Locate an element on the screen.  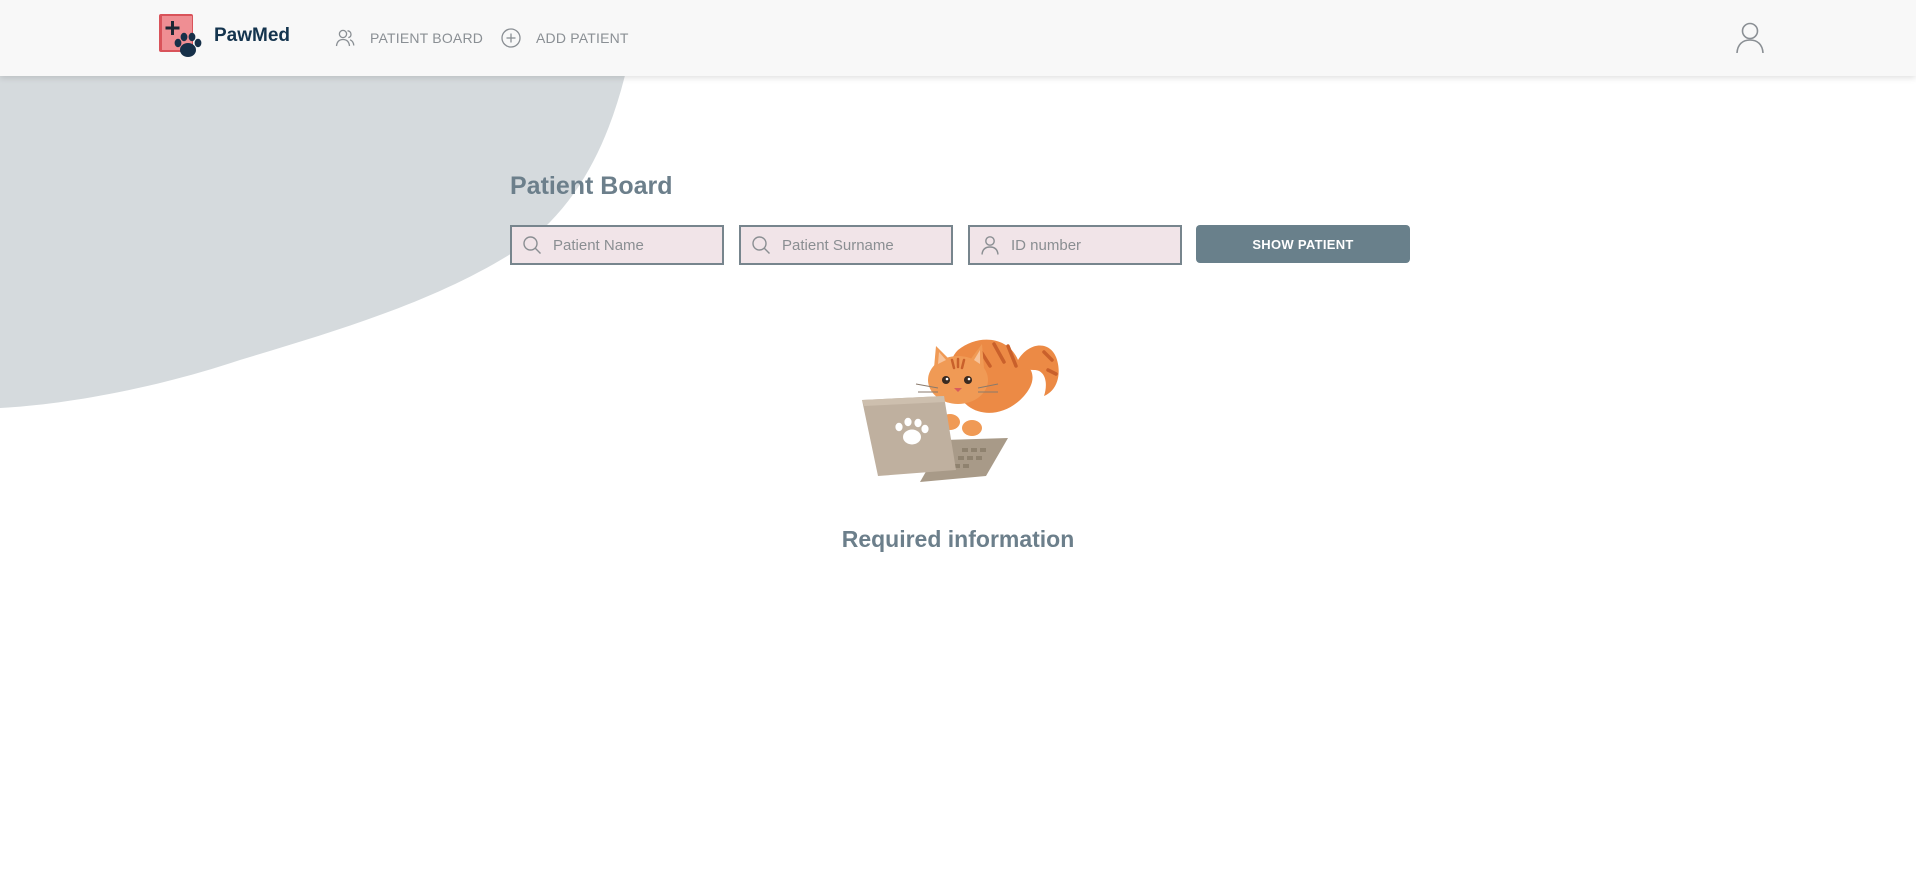
brand-name: PawMed is located at coordinates (252, 36).